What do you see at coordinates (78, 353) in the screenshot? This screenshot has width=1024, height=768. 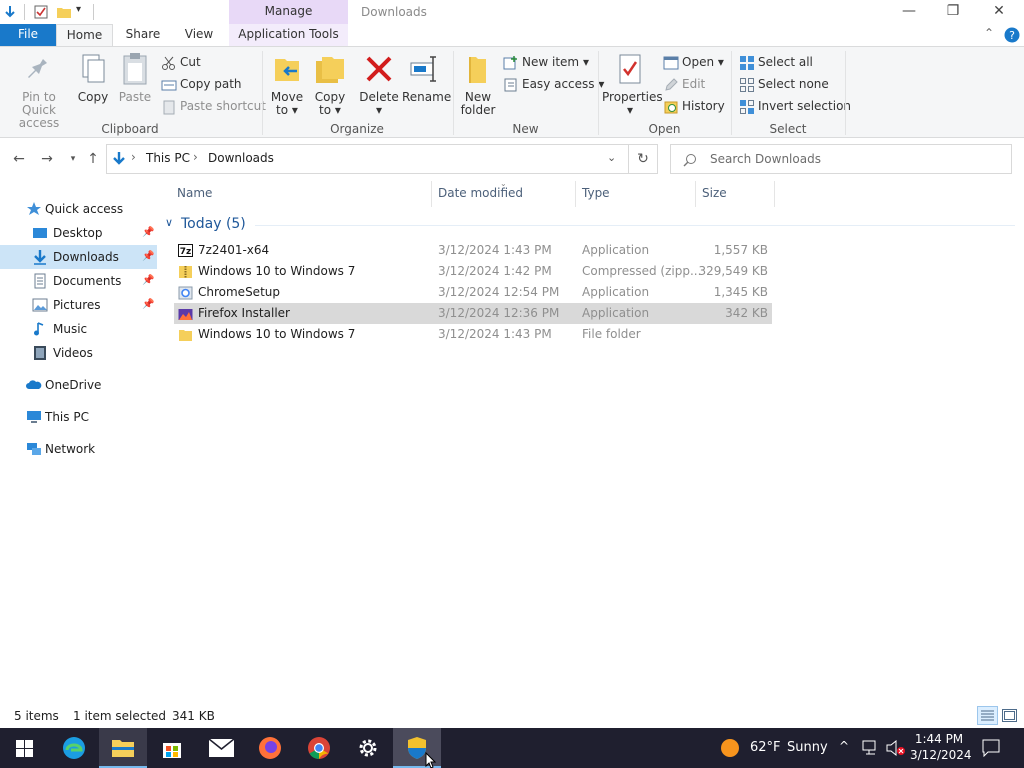 I see `nav-videos: Videos` at bounding box center [78, 353].